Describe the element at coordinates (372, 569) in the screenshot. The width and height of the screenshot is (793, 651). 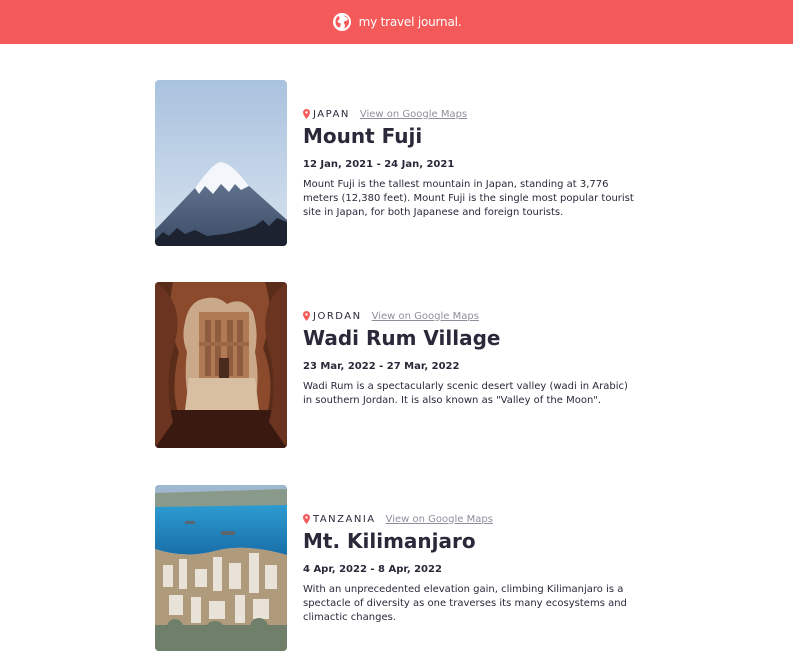
I see `entry-dates: 4 Apr, 2022 - 8 Apr, 2022` at that location.